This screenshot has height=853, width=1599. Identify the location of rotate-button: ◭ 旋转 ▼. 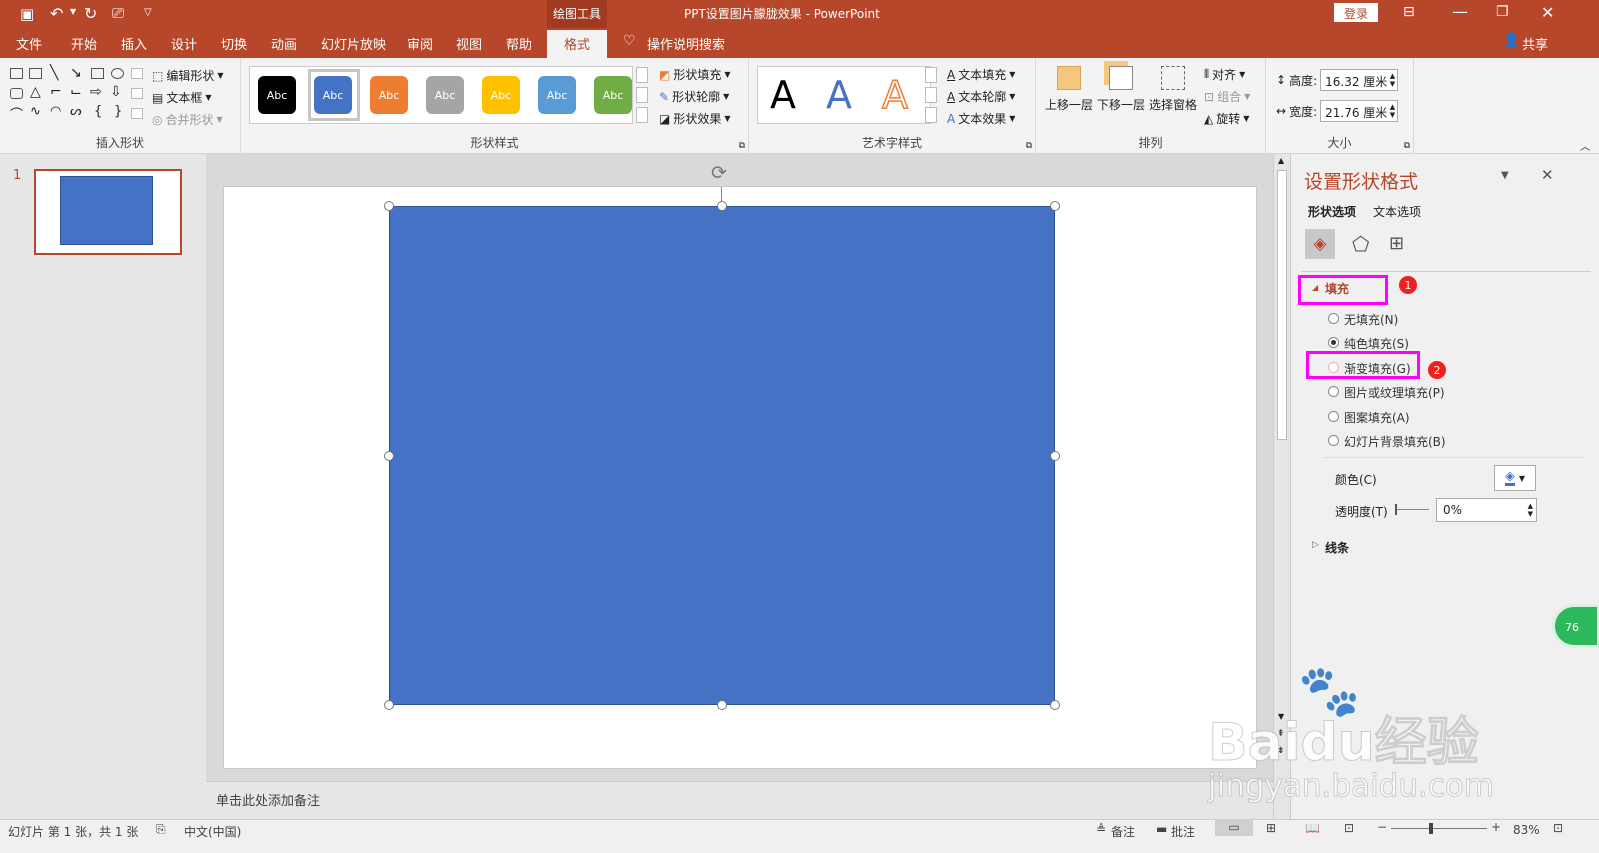
(1226, 118).